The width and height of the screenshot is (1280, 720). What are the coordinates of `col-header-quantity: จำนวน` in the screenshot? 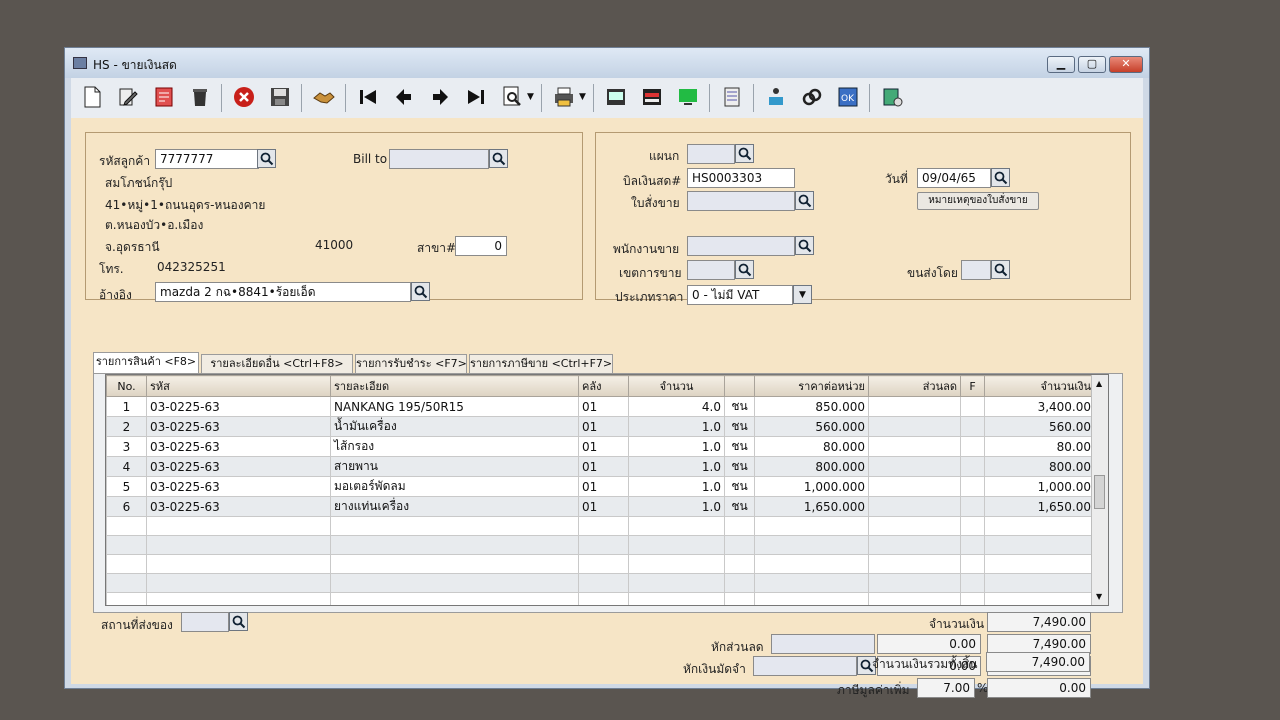 It's located at (676, 386).